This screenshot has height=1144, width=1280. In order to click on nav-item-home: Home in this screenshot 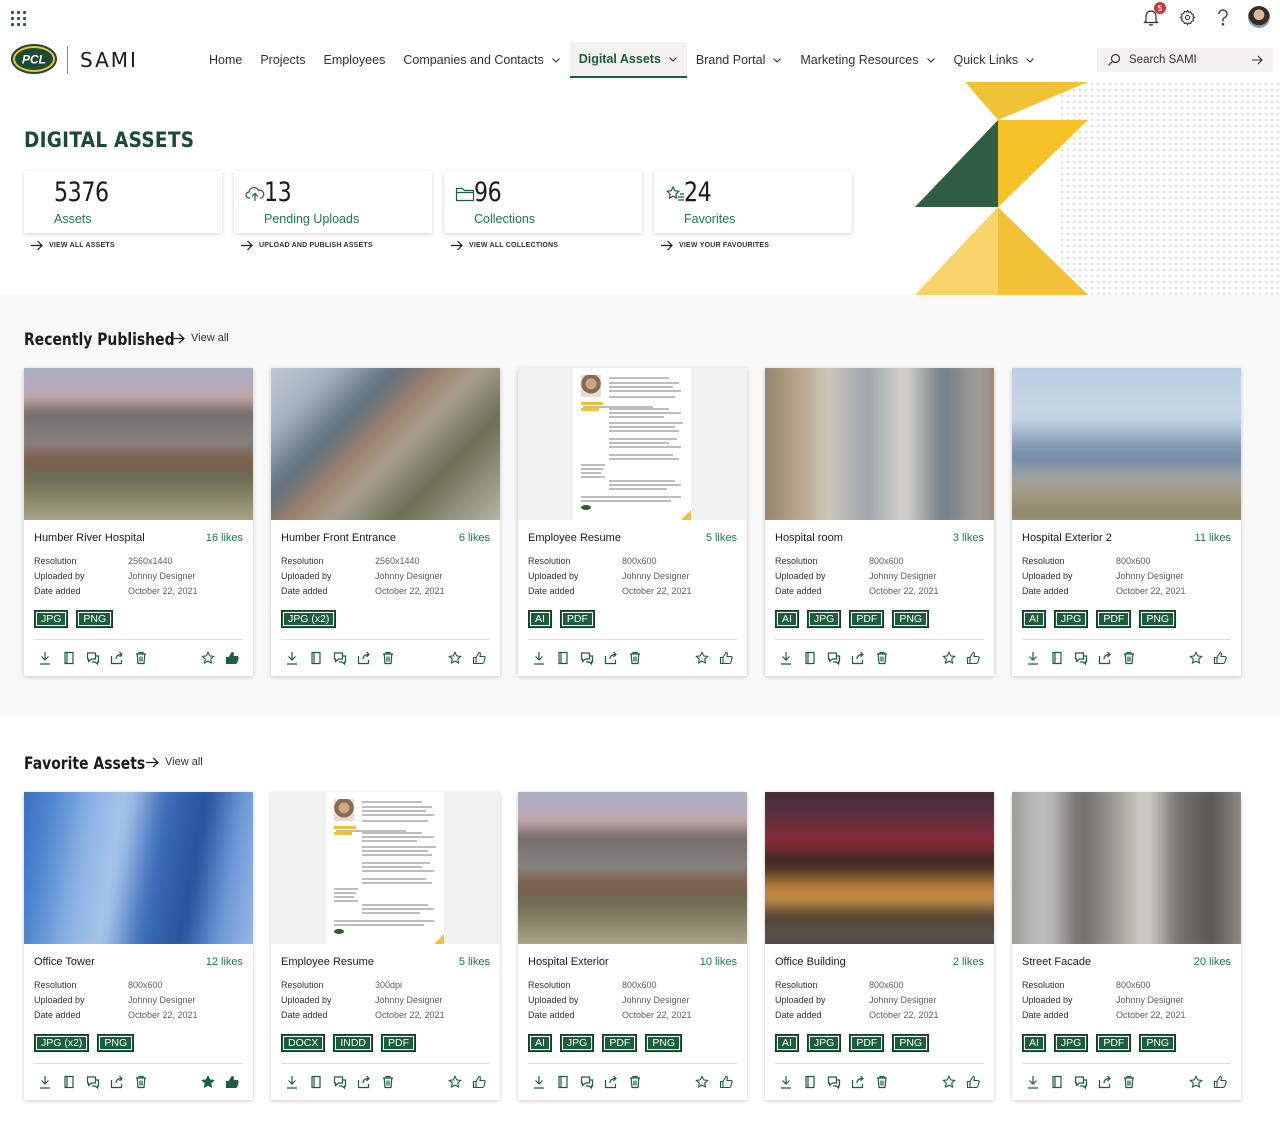, I will do `click(225, 60)`.